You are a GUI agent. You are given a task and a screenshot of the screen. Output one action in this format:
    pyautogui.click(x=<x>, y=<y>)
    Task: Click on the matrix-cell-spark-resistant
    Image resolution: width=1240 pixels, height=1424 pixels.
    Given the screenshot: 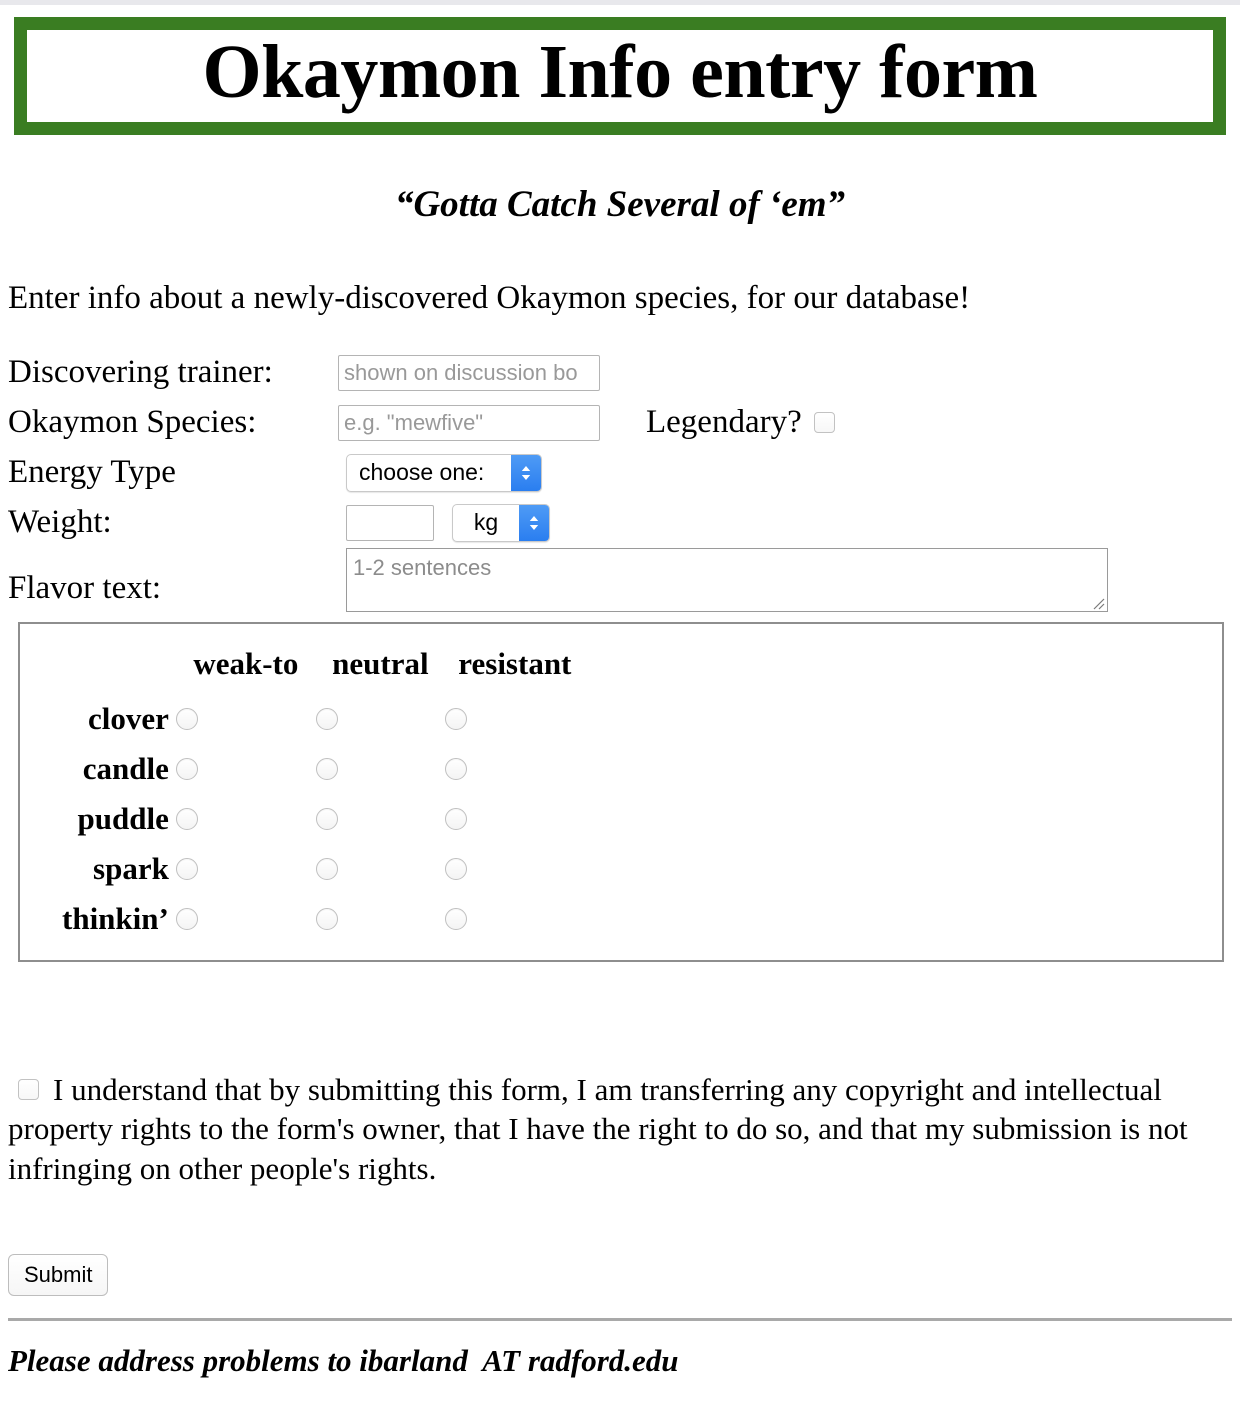 What is the action you would take?
    pyautogui.click(x=514, y=869)
    